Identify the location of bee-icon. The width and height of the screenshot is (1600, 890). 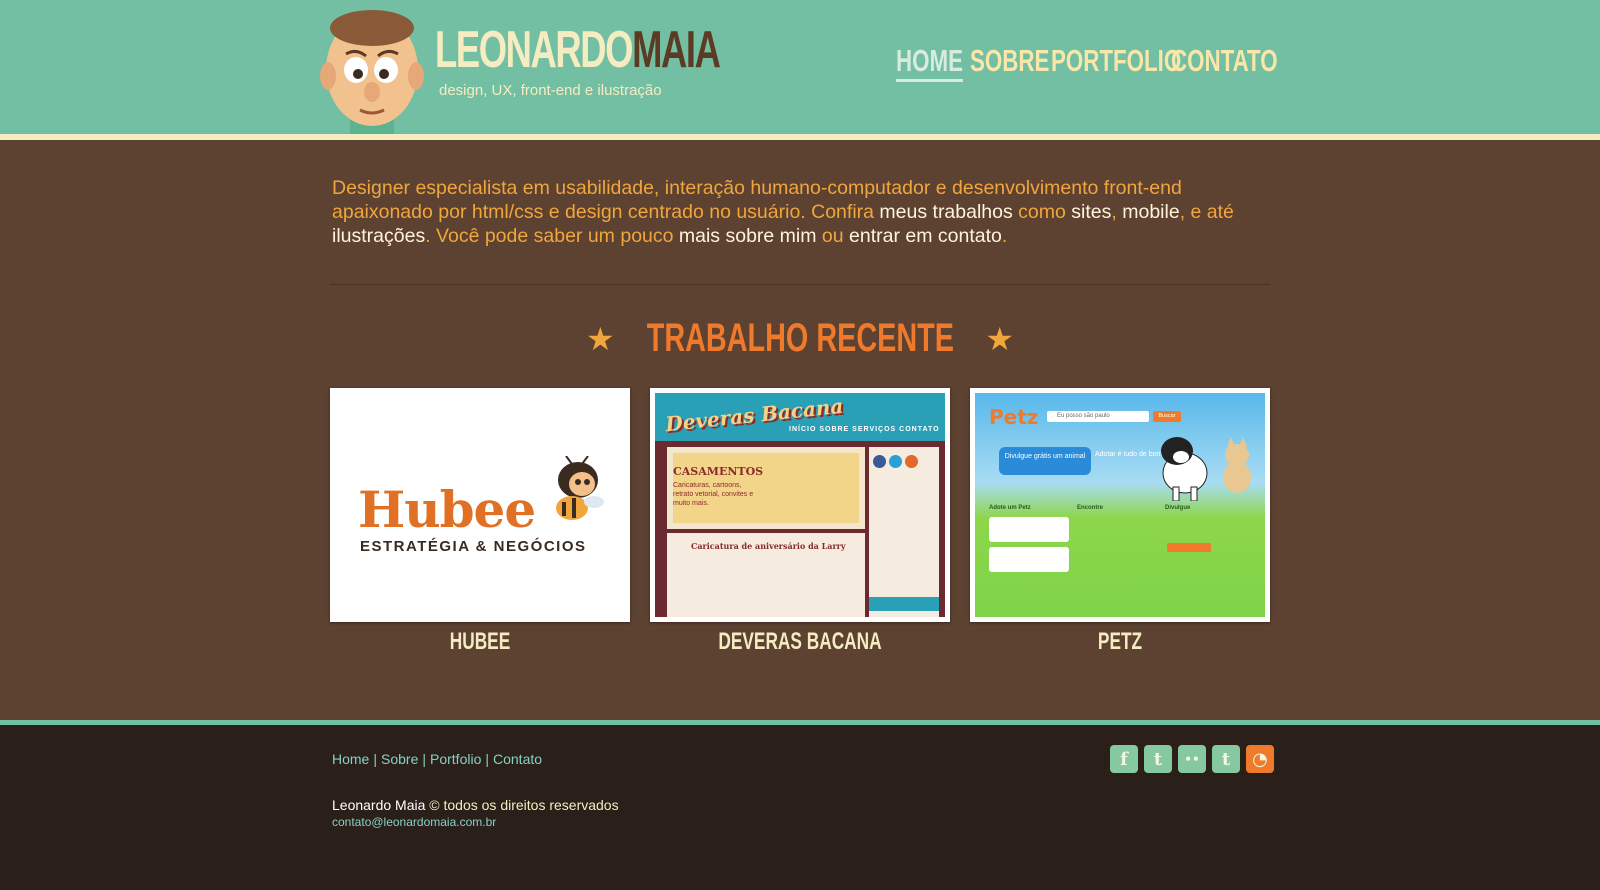
(580, 488).